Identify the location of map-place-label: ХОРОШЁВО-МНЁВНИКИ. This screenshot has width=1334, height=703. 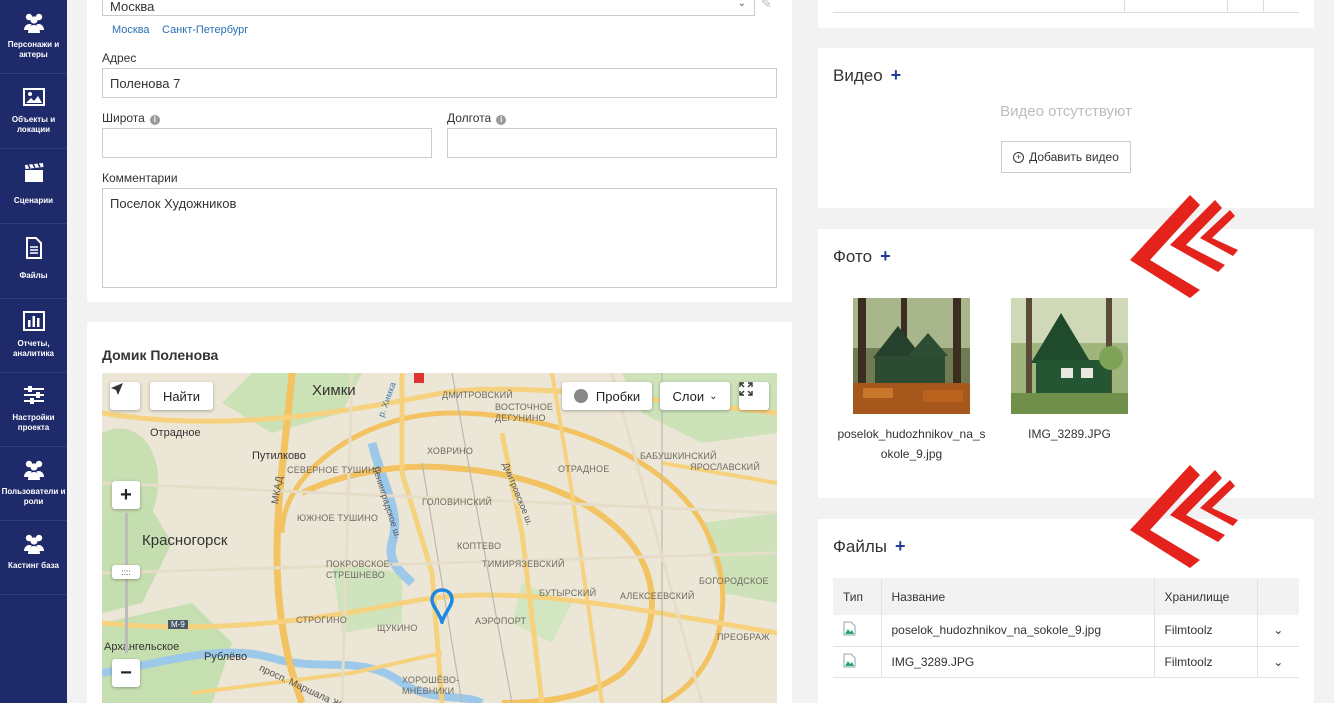
(431, 685).